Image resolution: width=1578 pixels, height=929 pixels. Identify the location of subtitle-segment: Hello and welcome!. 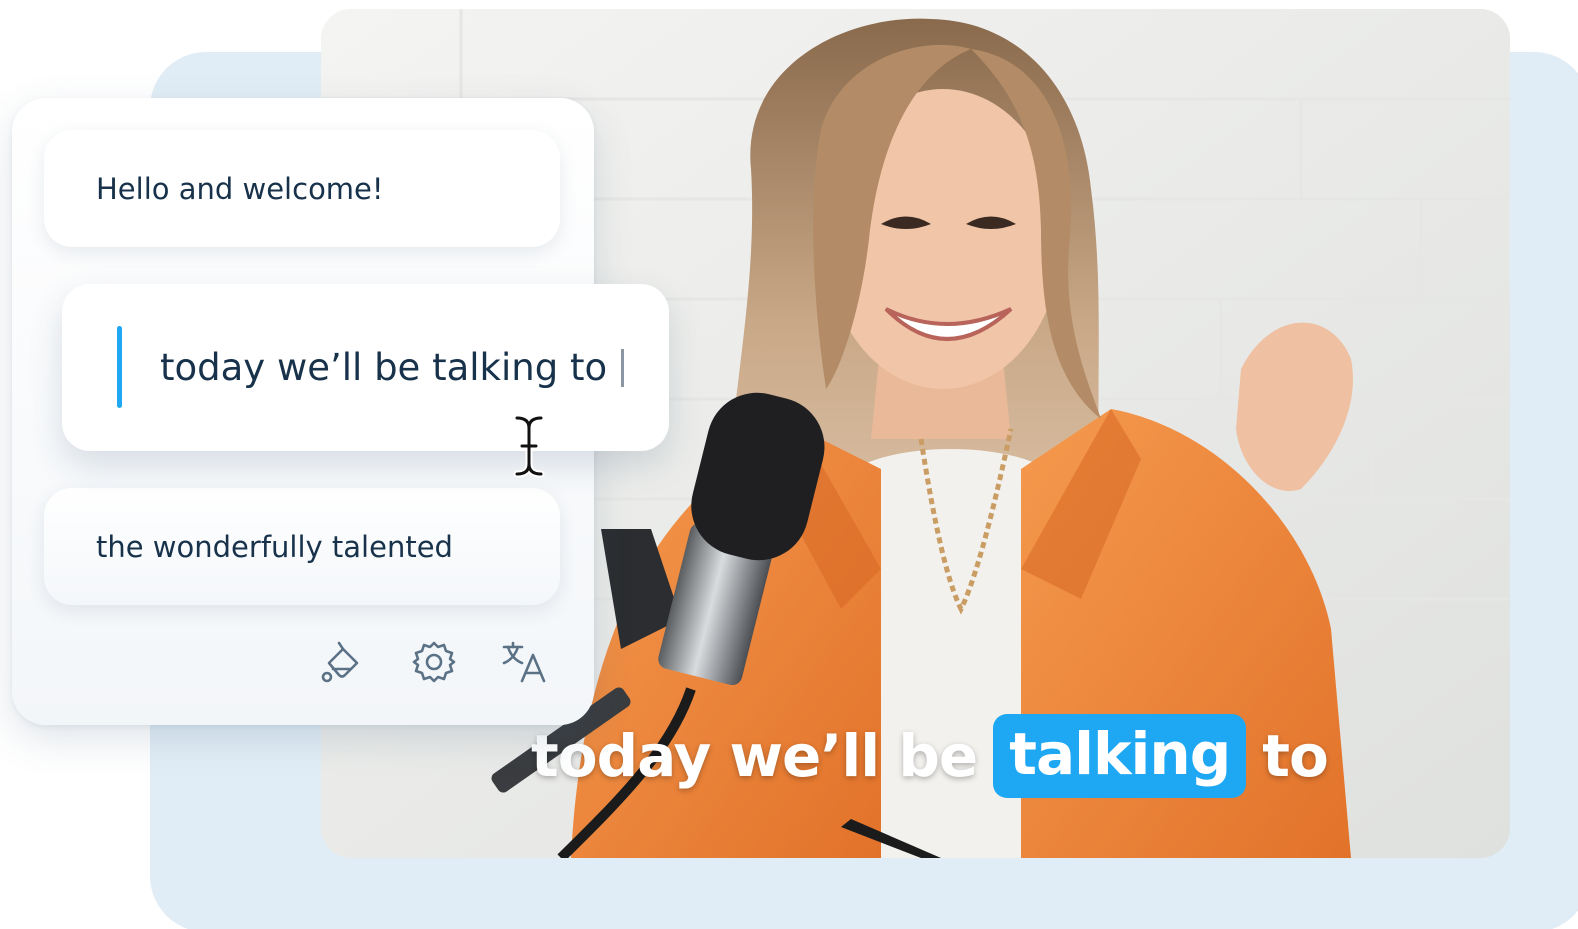
(302, 188).